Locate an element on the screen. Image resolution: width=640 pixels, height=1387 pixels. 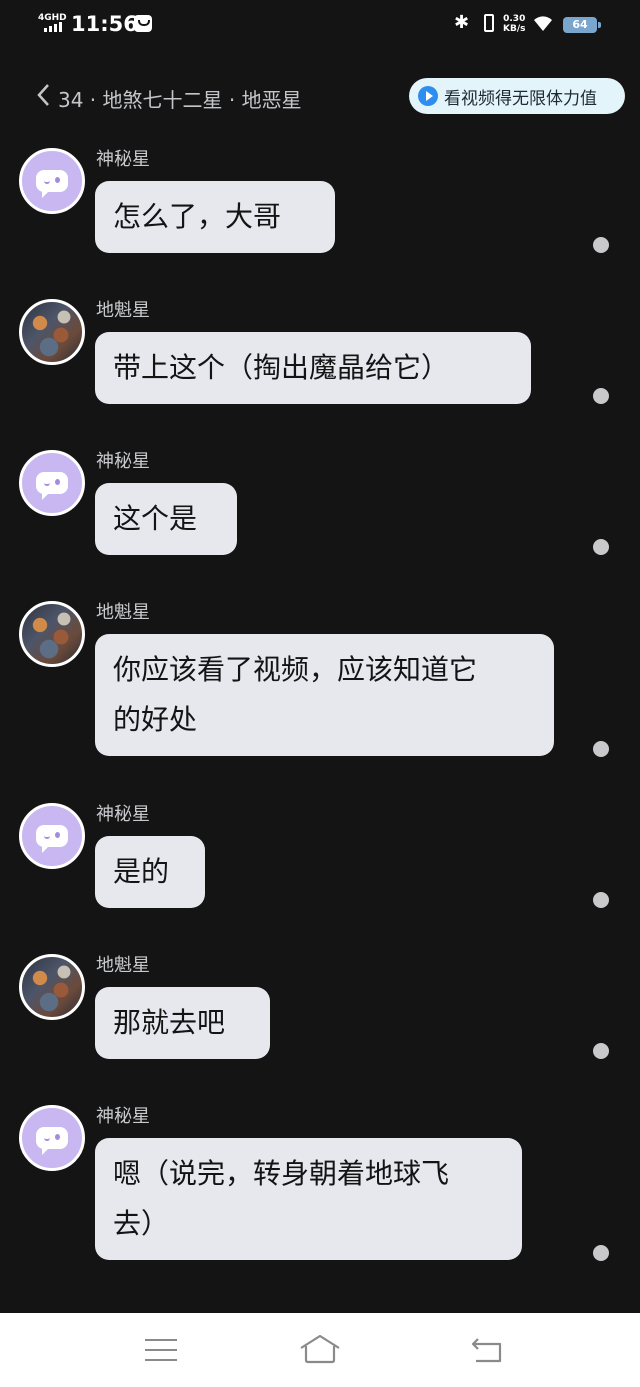
message-bubble: 嗯（说完，转身朝着地球飞 去） is located at coordinates (308, 1199).